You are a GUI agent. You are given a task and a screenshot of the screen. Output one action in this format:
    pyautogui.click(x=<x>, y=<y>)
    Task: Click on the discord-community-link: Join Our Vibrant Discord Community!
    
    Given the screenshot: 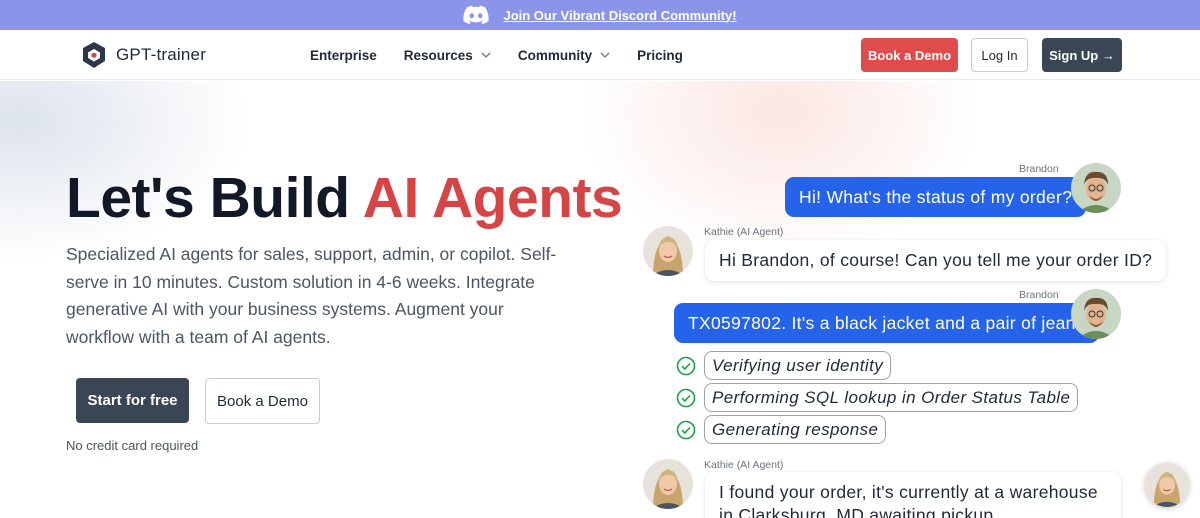 What is the action you would take?
    pyautogui.click(x=619, y=15)
    